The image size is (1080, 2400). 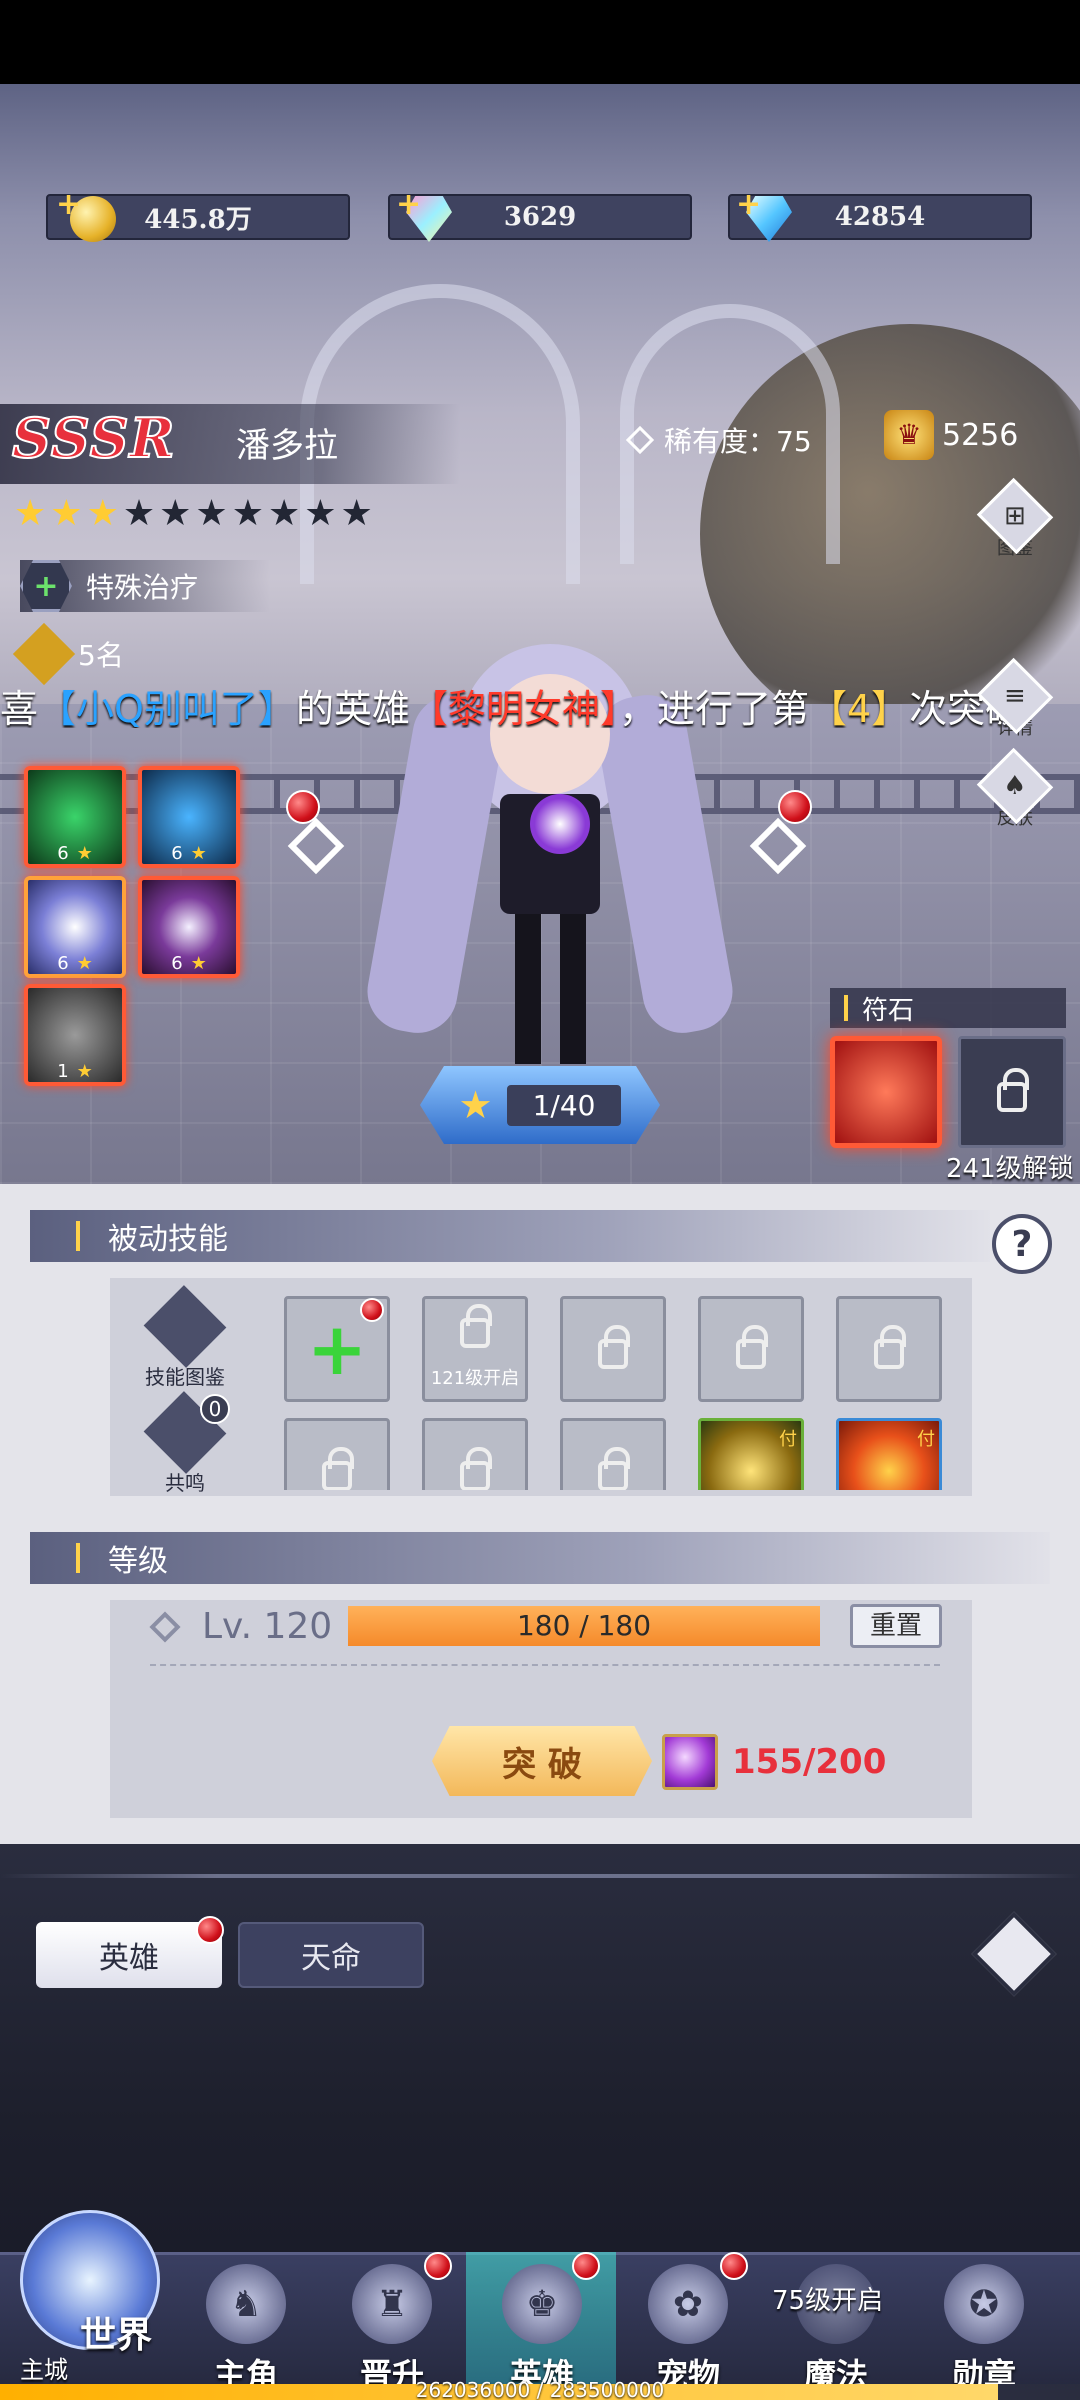 What do you see at coordinates (748, 205) in the screenshot?
I see `add-diamond-icon: +` at bounding box center [748, 205].